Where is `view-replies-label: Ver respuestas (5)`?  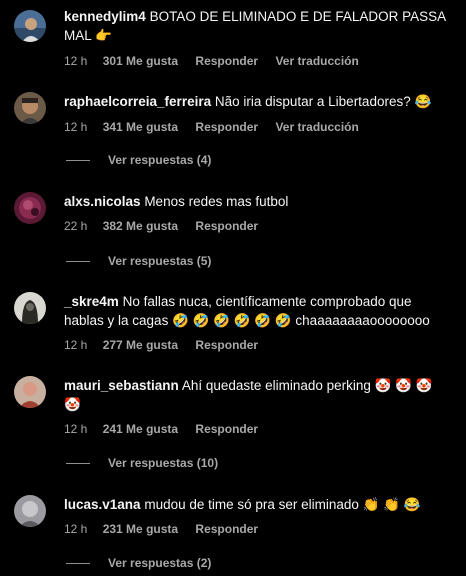 view-replies-label: Ver respuestas (5) is located at coordinates (160, 261).